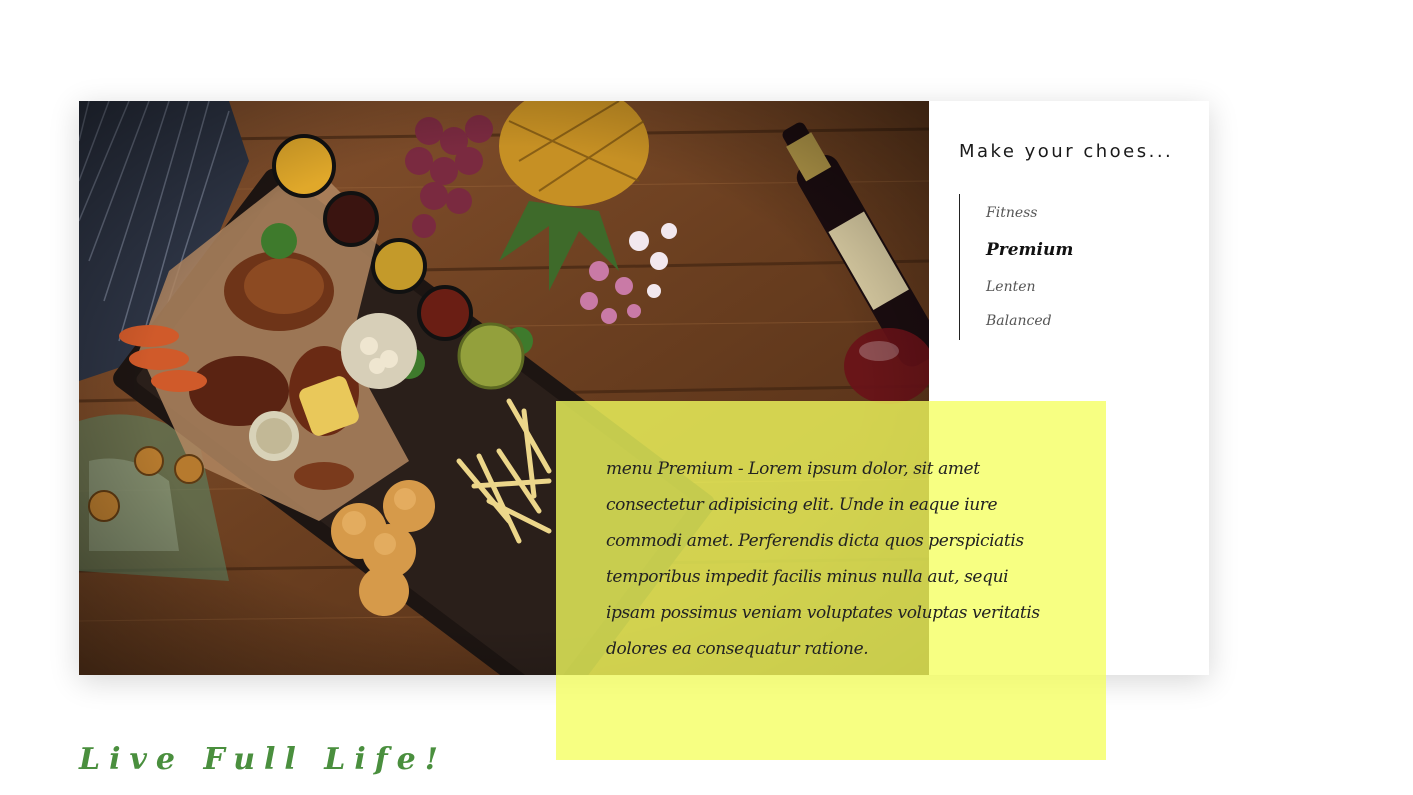  I want to click on menu-options-list: Fitness Premium Lenten Balanced, so click(1074, 267).